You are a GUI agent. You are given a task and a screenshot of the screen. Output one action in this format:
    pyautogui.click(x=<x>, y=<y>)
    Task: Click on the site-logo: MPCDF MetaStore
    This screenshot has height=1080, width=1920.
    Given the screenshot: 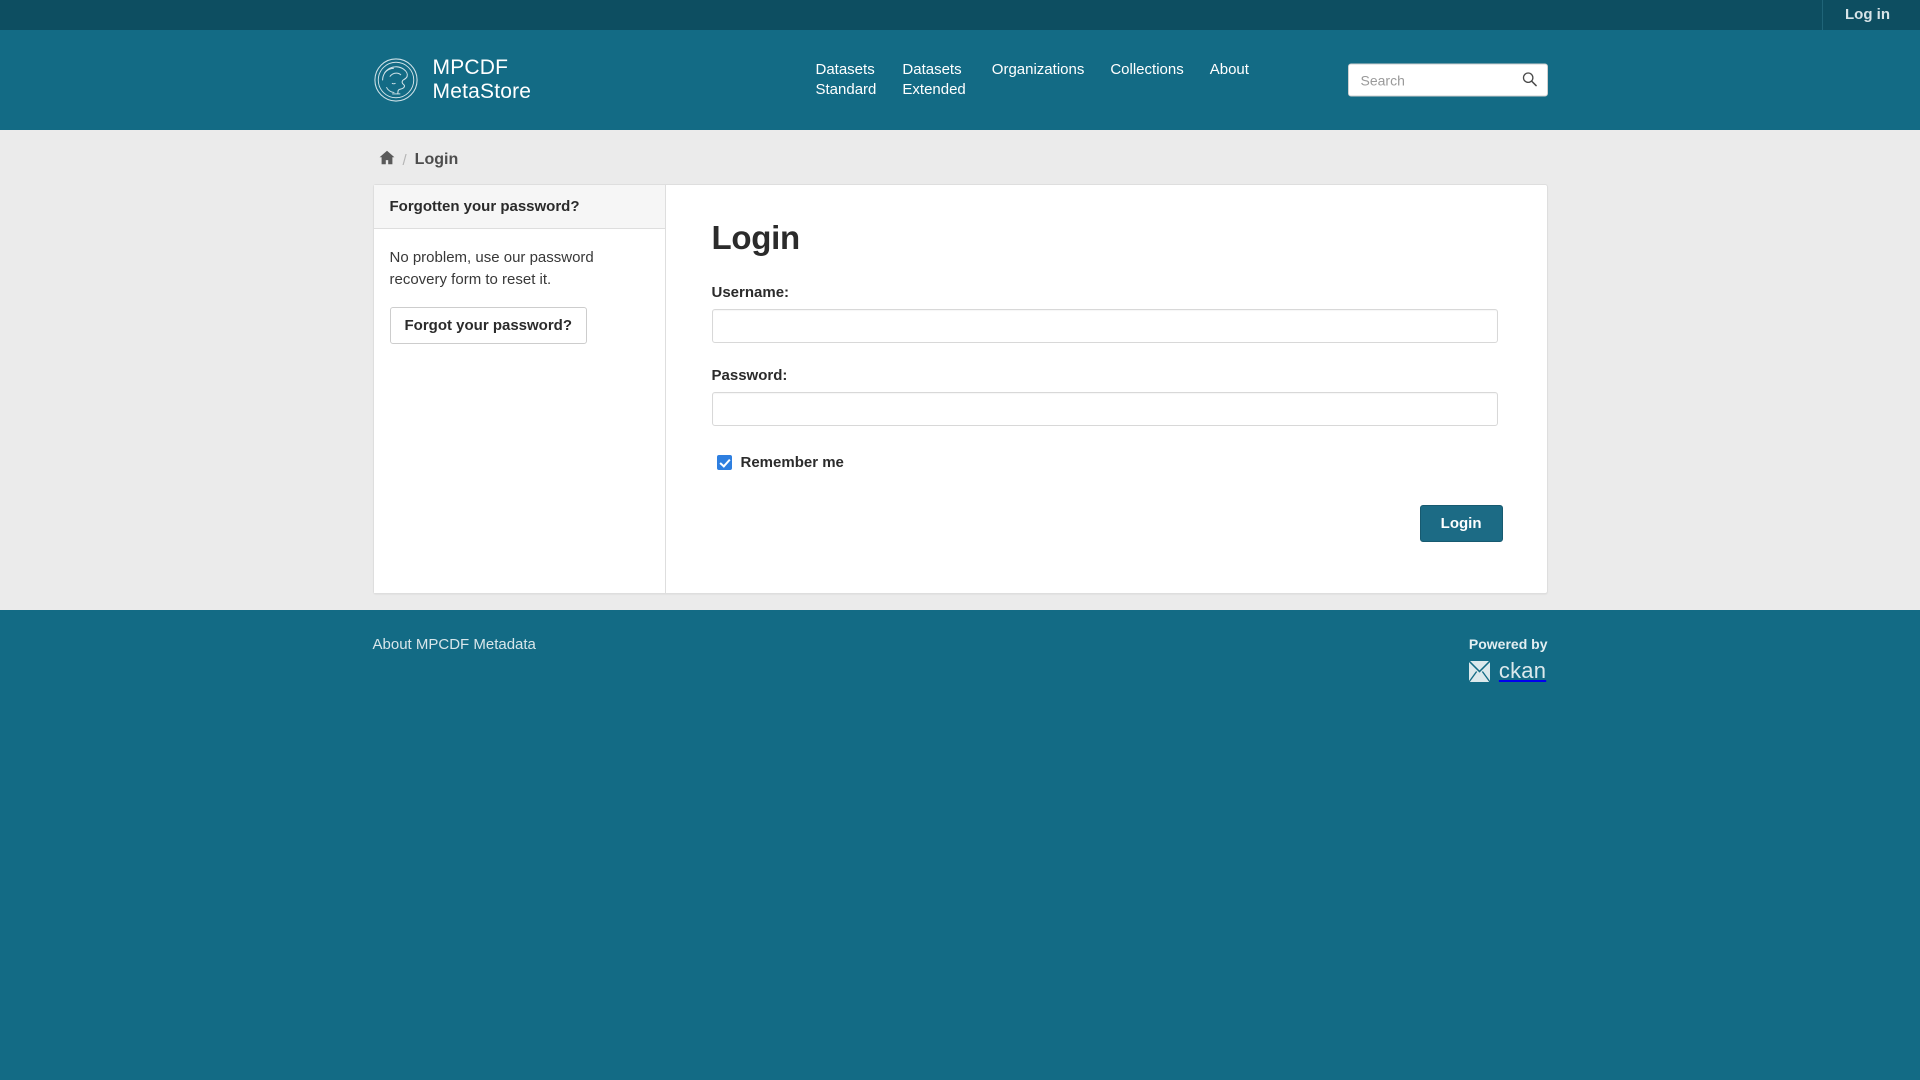 What is the action you would take?
    pyautogui.click(x=452, y=80)
    